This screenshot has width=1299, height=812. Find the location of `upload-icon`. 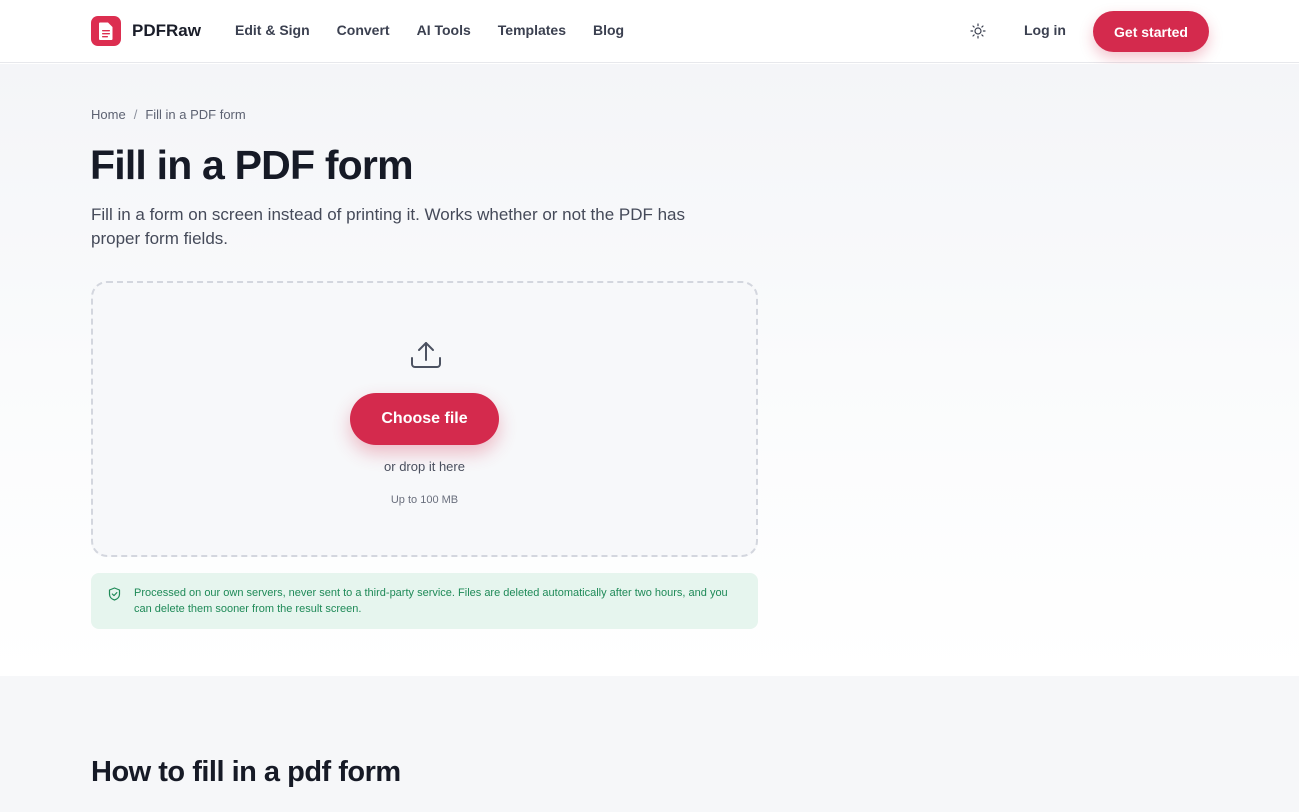

upload-icon is located at coordinates (426, 355).